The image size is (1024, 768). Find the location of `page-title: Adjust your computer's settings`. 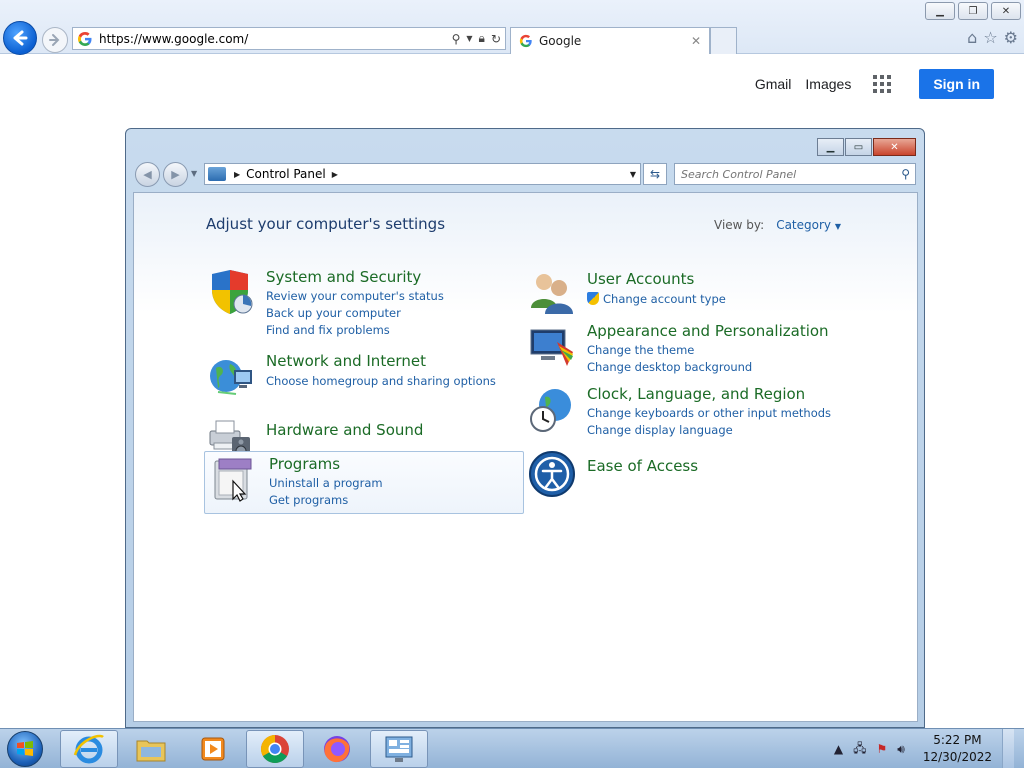

page-title: Adjust your computer's settings is located at coordinates (326, 224).